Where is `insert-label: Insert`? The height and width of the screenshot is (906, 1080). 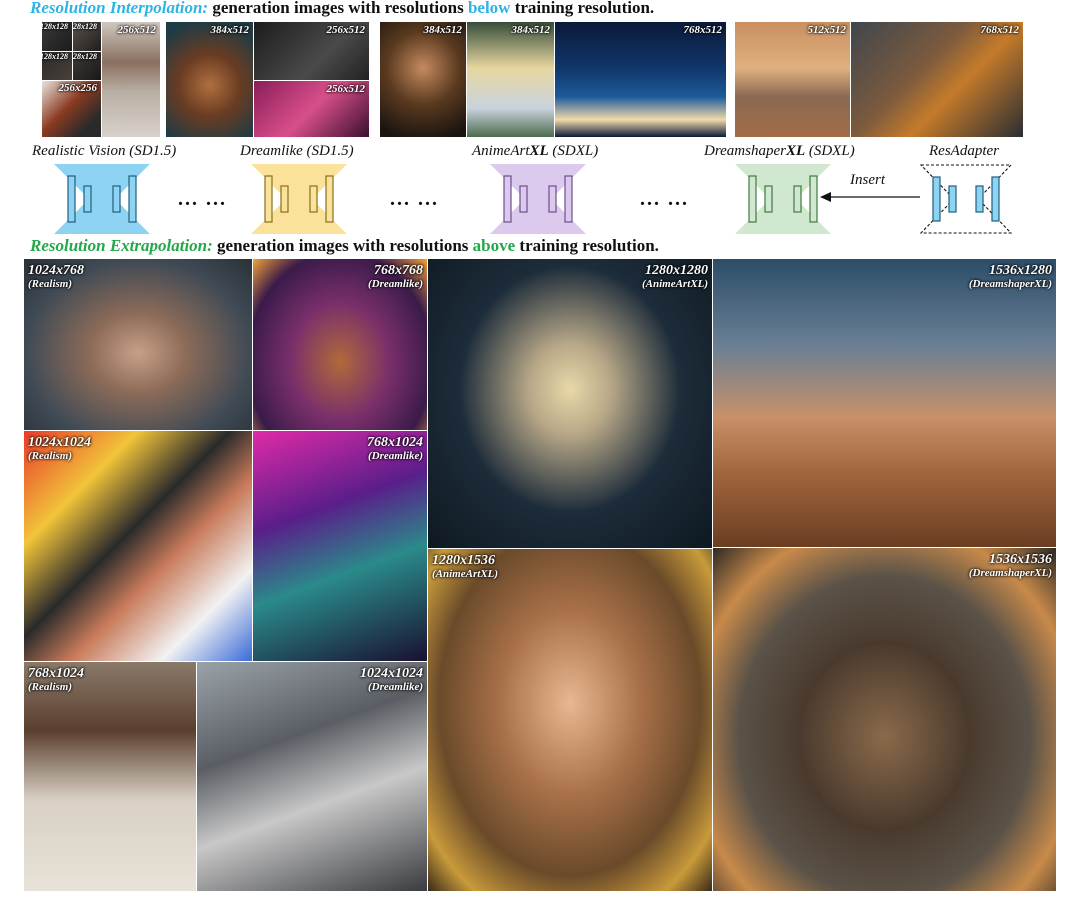 insert-label: Insert is located at coordinates (867, 180).